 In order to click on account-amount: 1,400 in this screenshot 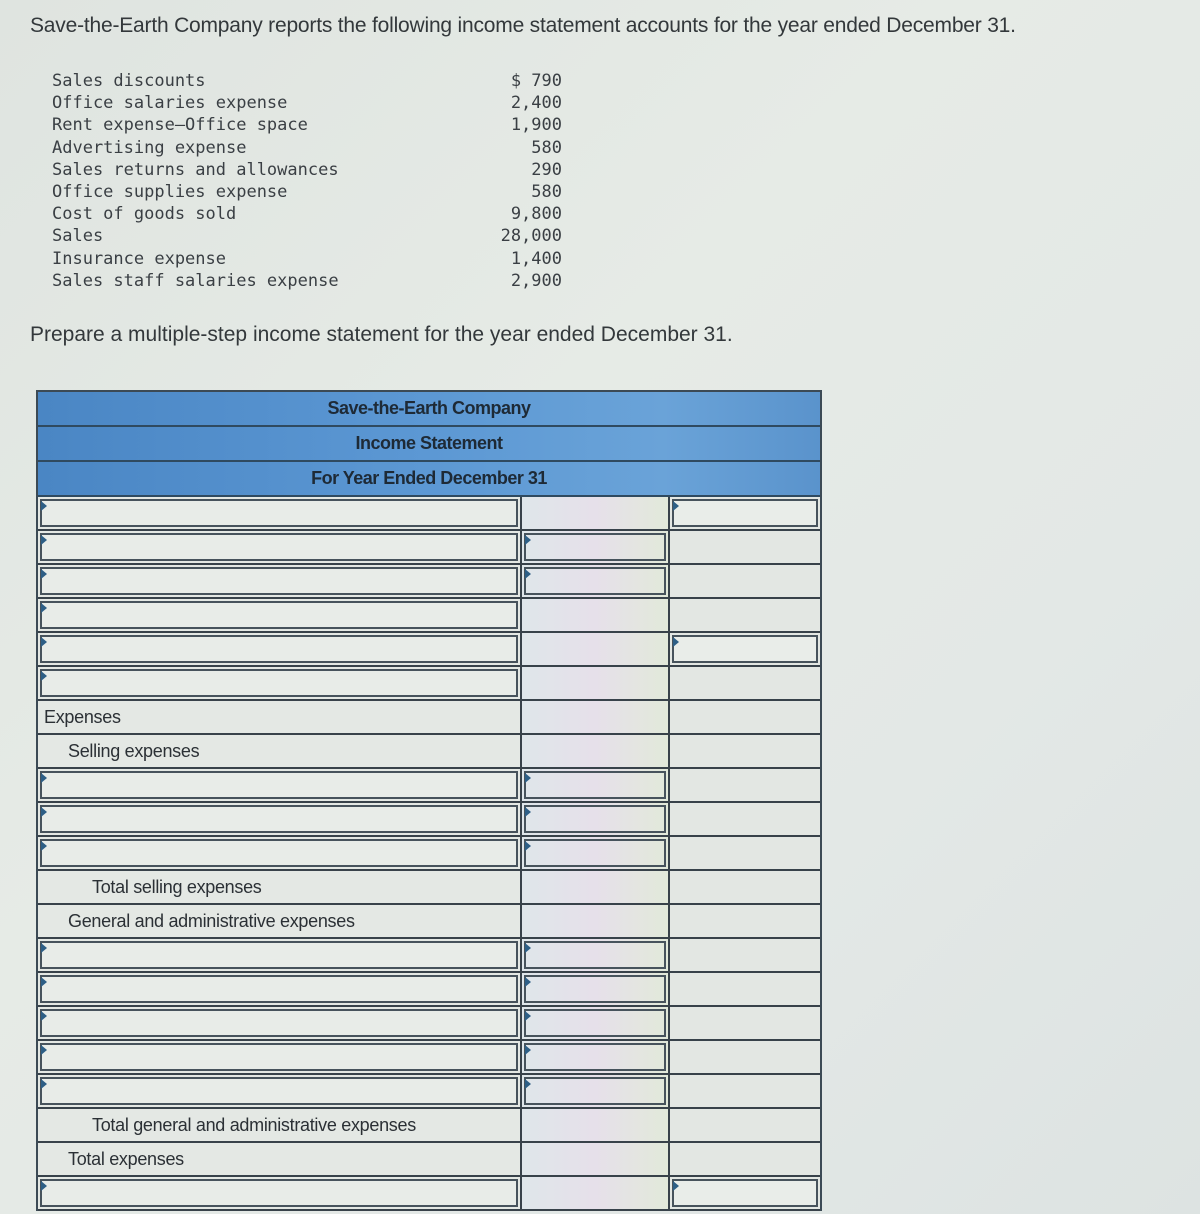, I will do `click(536, 258)`.